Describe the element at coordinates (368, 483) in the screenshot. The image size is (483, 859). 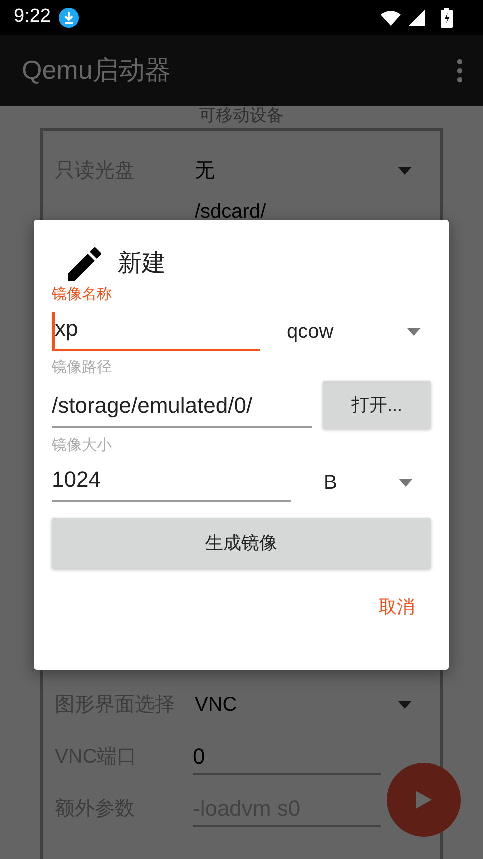
I see `unit-dropdown: B` at that location.